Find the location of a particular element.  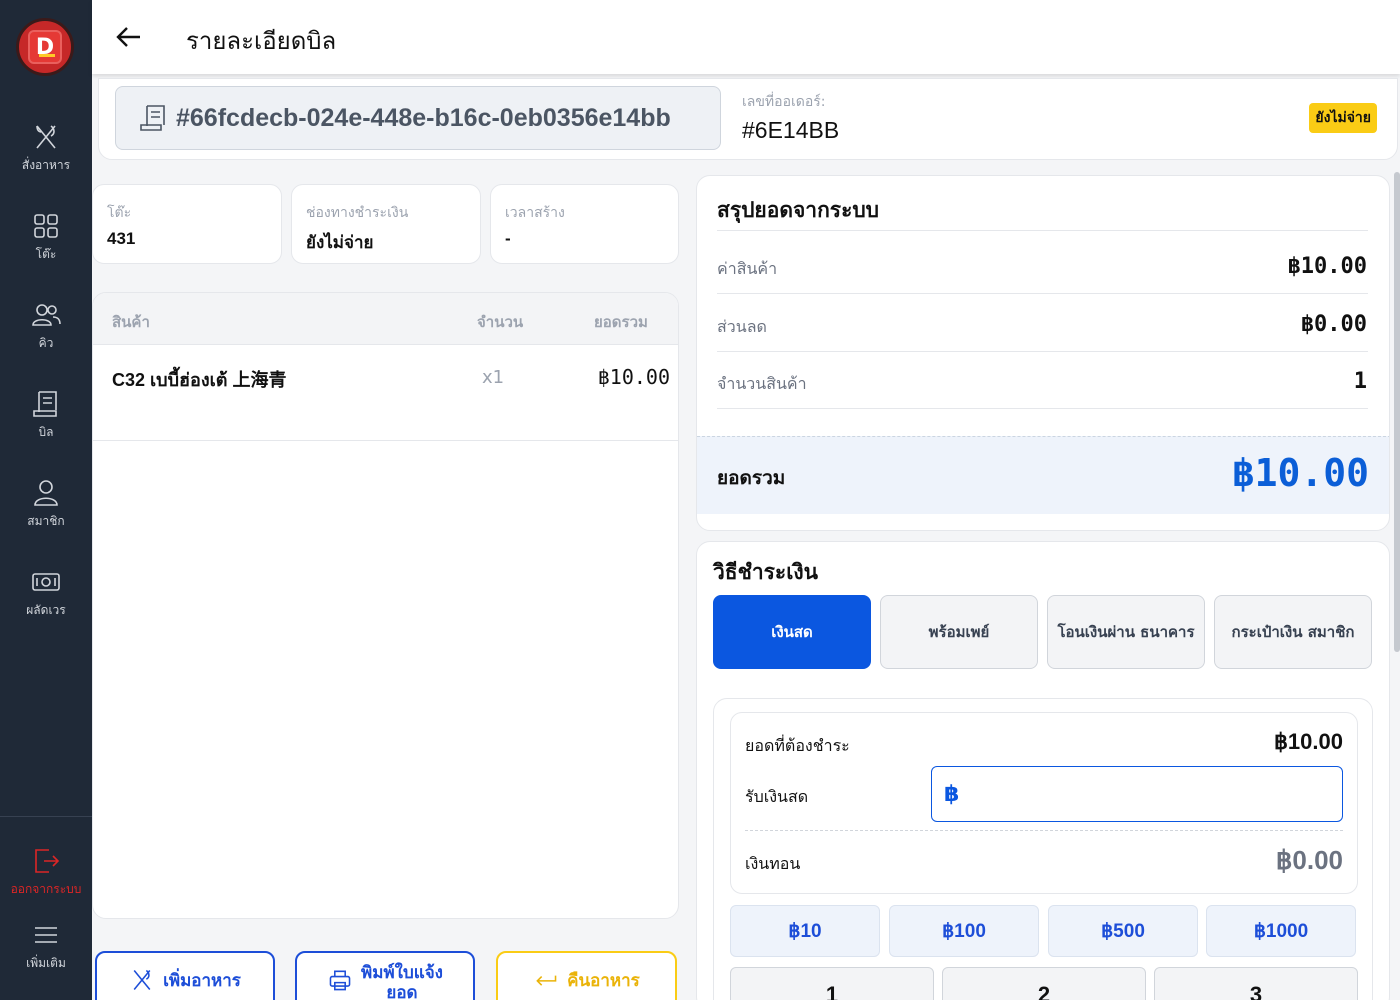

sidebar-item-label: สั่งอาหาร is located at coordinates (46, 165).